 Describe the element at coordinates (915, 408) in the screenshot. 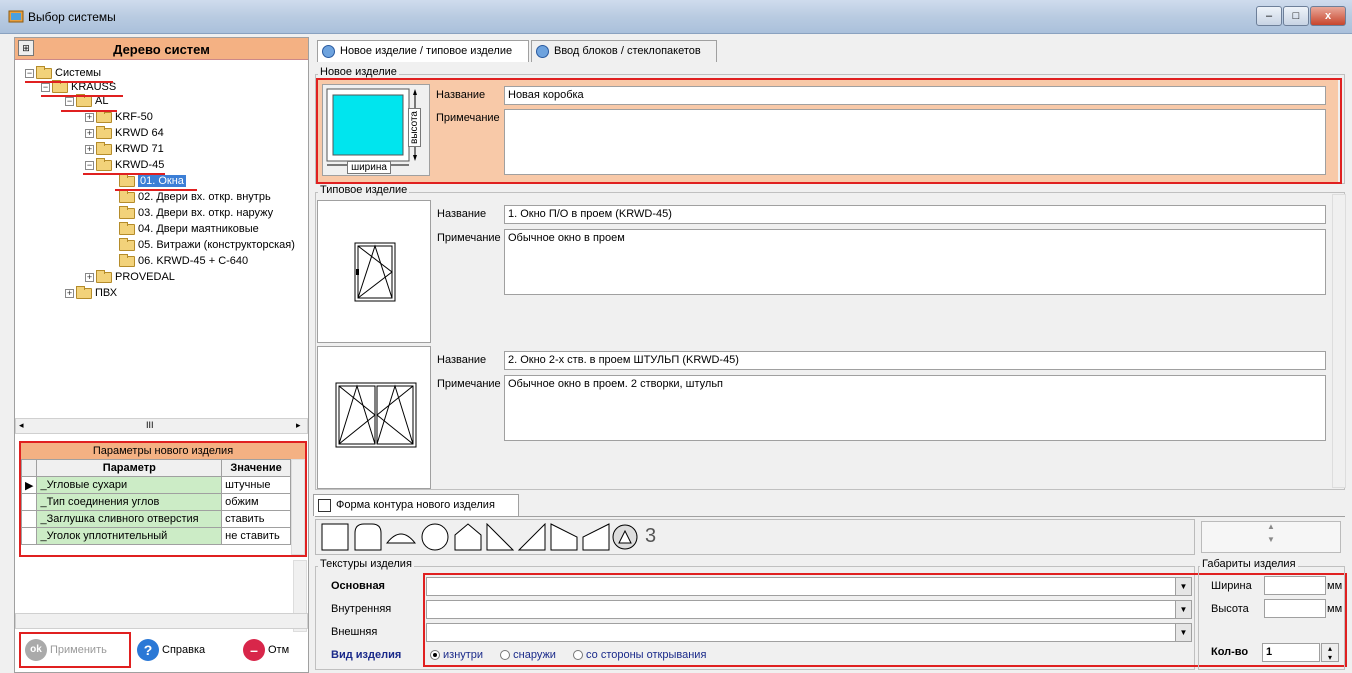

I see `typical-note-textarea: Обычное окно в проем. 2 створки, штульп` at that location.